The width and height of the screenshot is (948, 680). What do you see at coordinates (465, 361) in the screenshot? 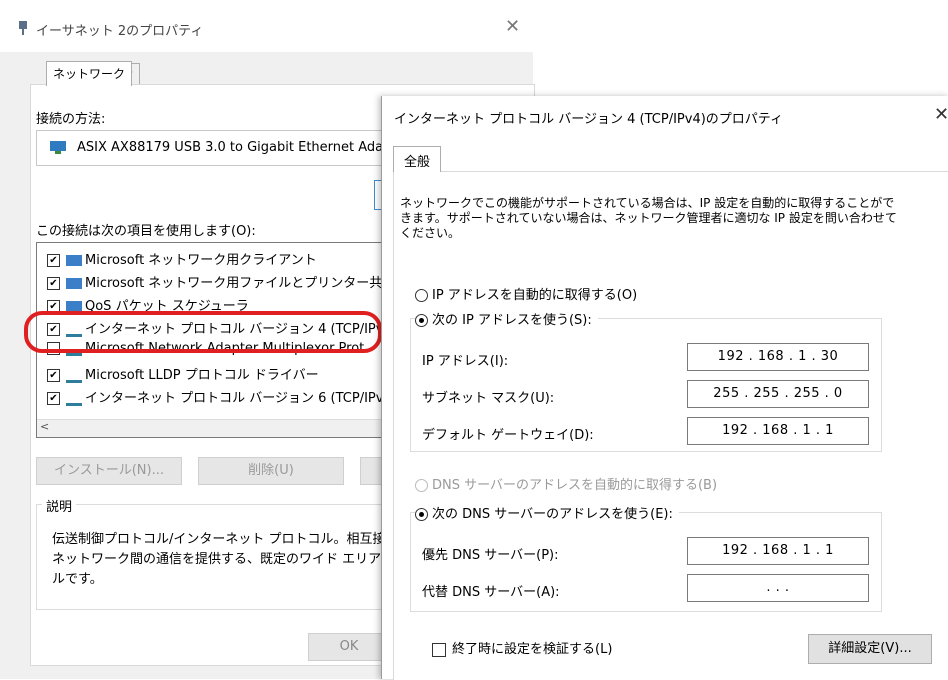
I see `ip-address-label: IP アドレス(I):` at bounding box center [465, 361].